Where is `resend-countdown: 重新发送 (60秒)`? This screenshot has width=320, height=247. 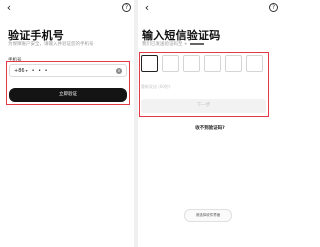 resend-countdown: 重新发送 (60秒) is located at coordinates (156, 86).